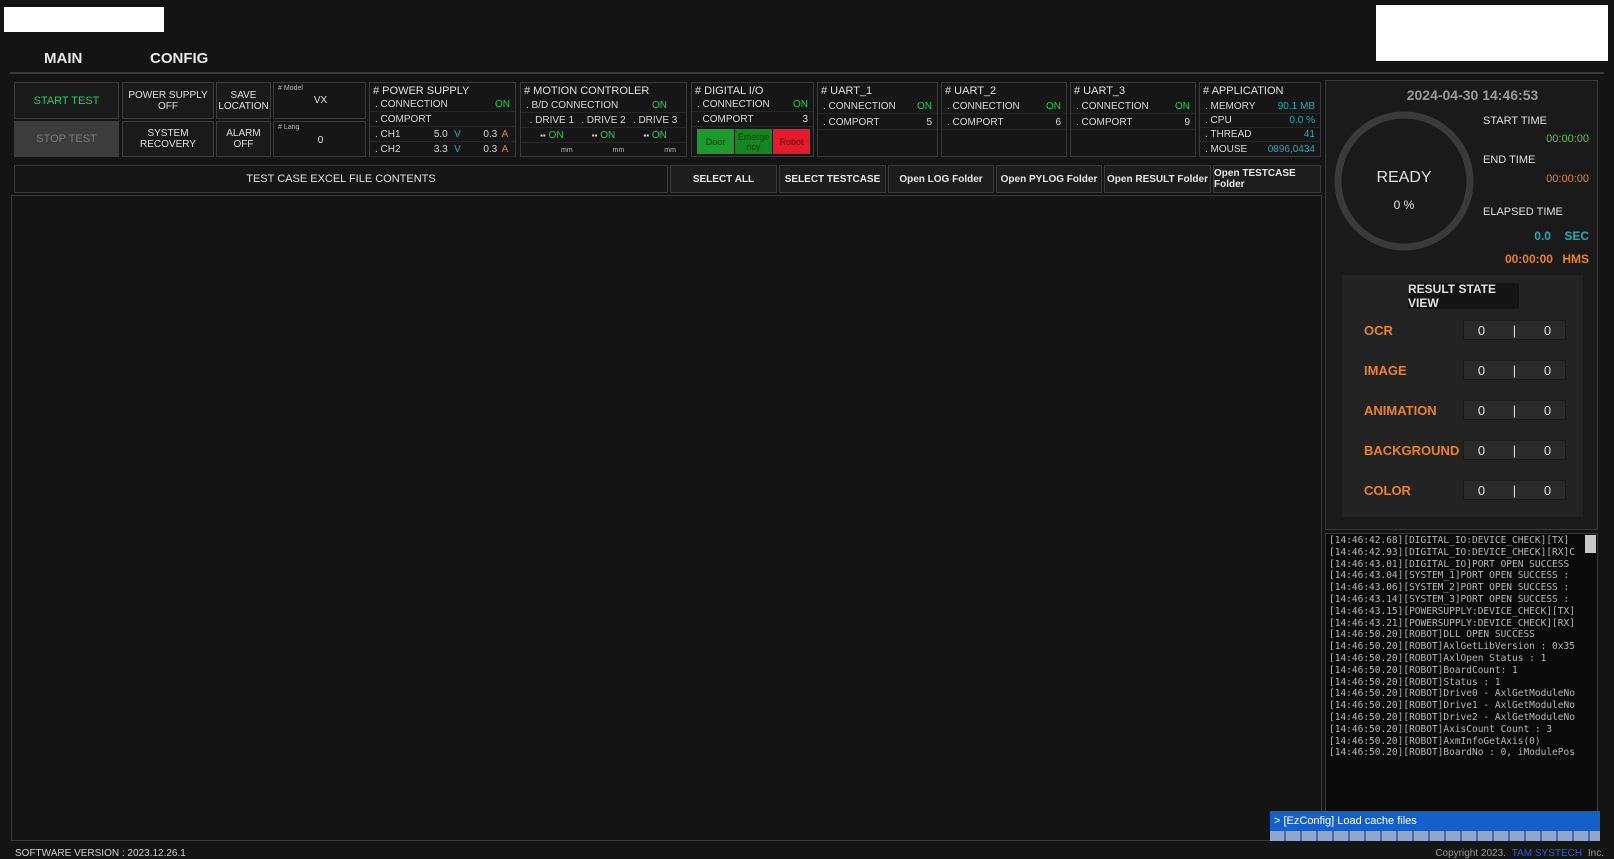  What do you see at coordinates (659, 105) in the screenshot?
I see `motion-bd-value: ON` at bounding box center [659, 105].